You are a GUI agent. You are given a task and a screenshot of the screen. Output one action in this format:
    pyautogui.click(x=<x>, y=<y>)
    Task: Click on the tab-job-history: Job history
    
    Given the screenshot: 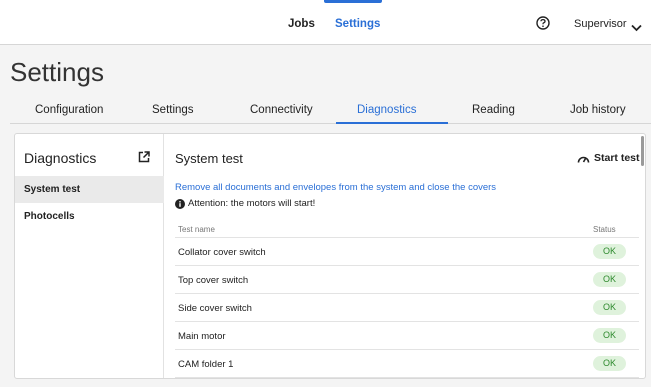 What is the action you would take?
    pyautogui.click(x=598, y=110)
    